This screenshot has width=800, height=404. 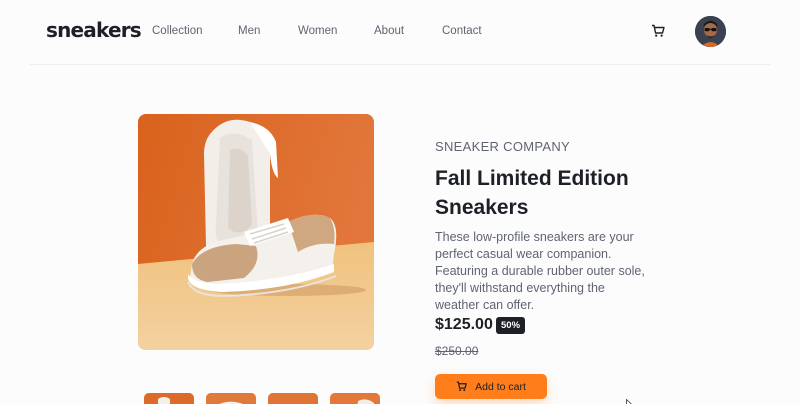 What do you see at coordinates (500, 386) in the screenshot?
I see `add-to-cart-label: Add to cart` at bounding box center [500, 386].